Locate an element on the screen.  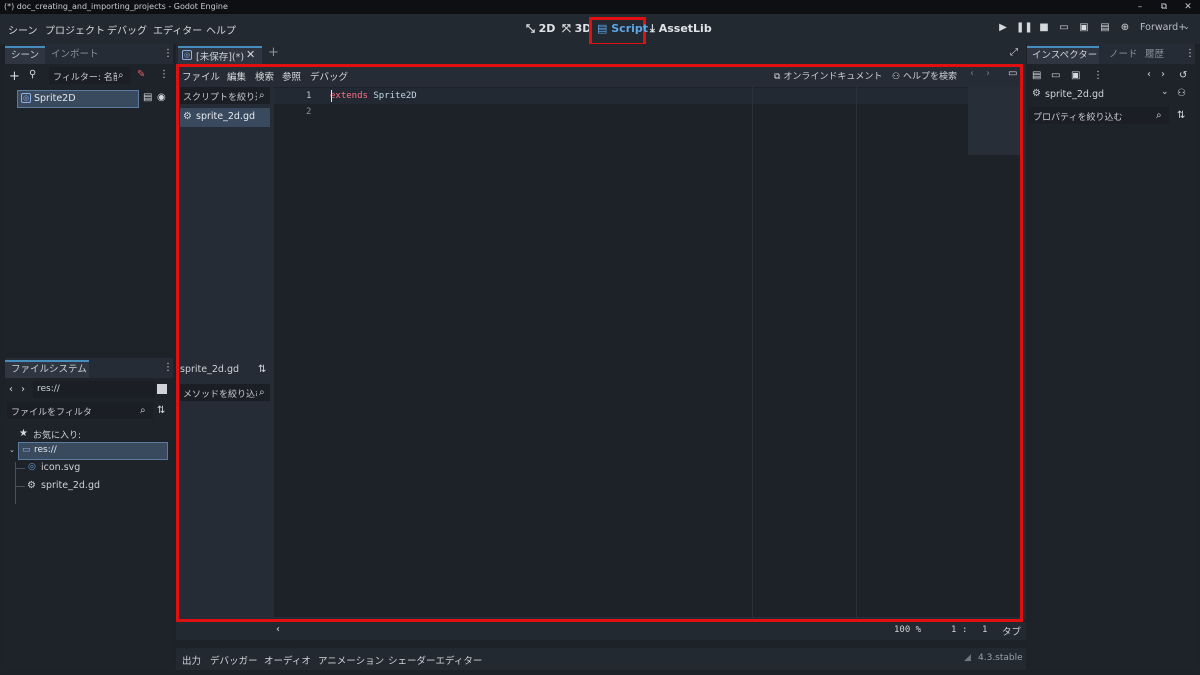
script-icon: ▤ is located at coordinates (602, 28).